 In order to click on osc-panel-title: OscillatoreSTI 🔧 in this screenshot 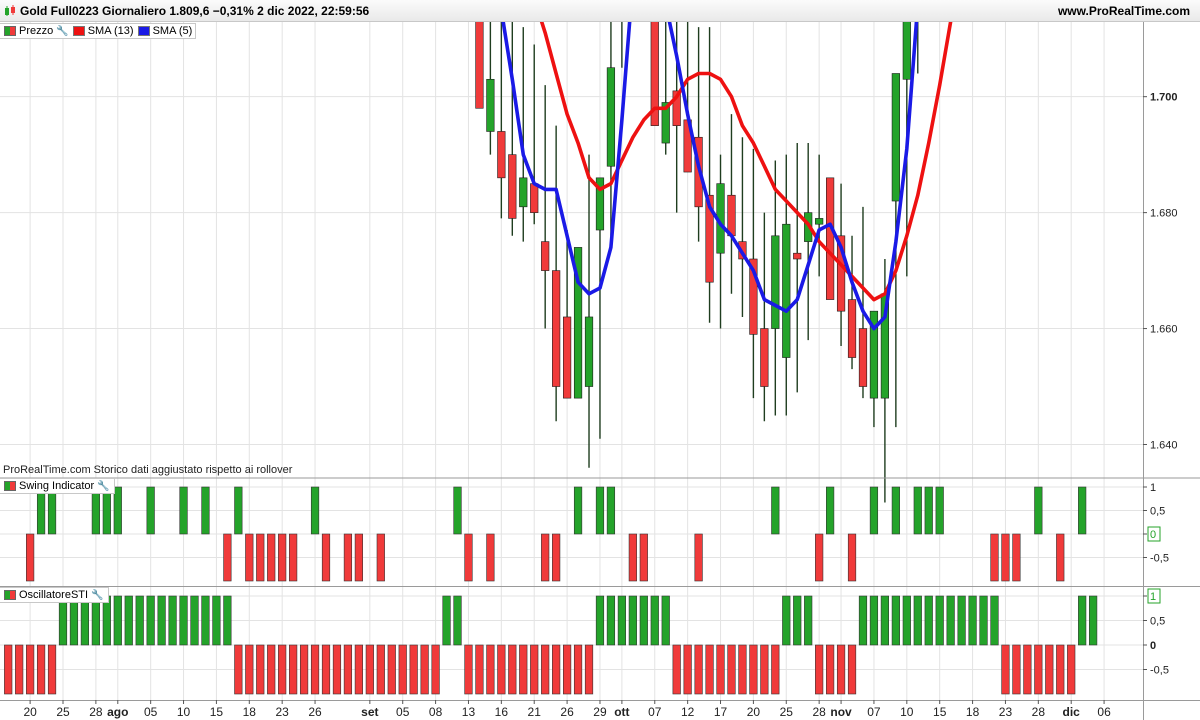, I will do `click(54, 595)`.